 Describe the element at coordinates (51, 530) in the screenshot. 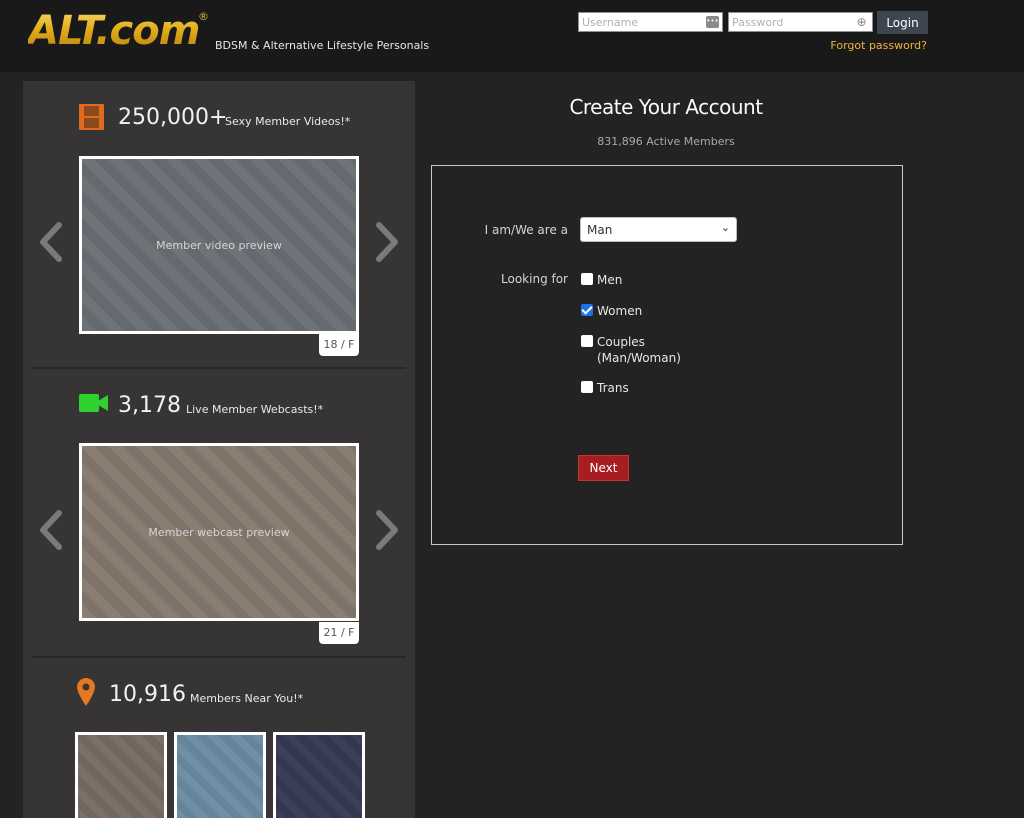

I see `webcasts-prev-arrow` at that location.